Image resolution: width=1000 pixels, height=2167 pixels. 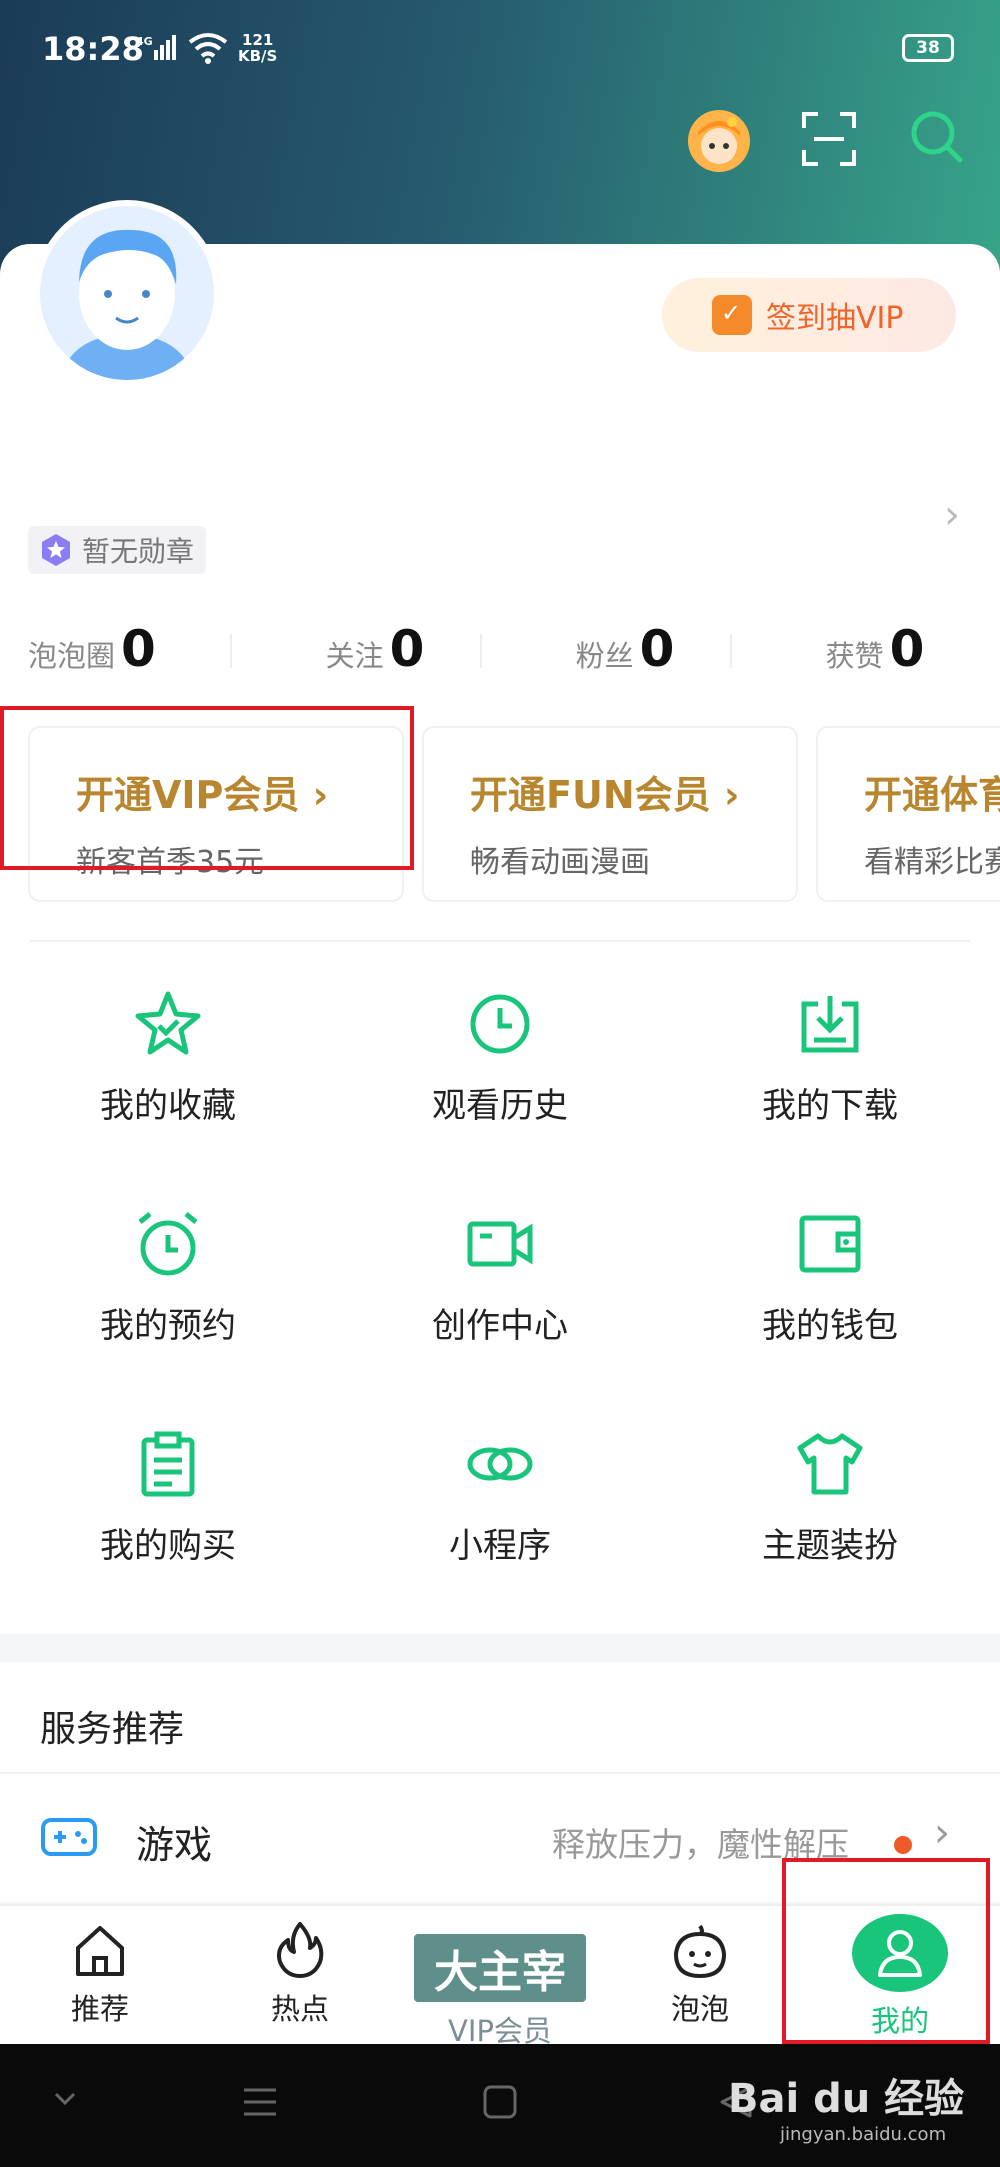 What do you see at coordinates (830, 1078) in the screenshot?
I see `grid-item-downloads: 我的下载` at bounding box center [830, 1078].